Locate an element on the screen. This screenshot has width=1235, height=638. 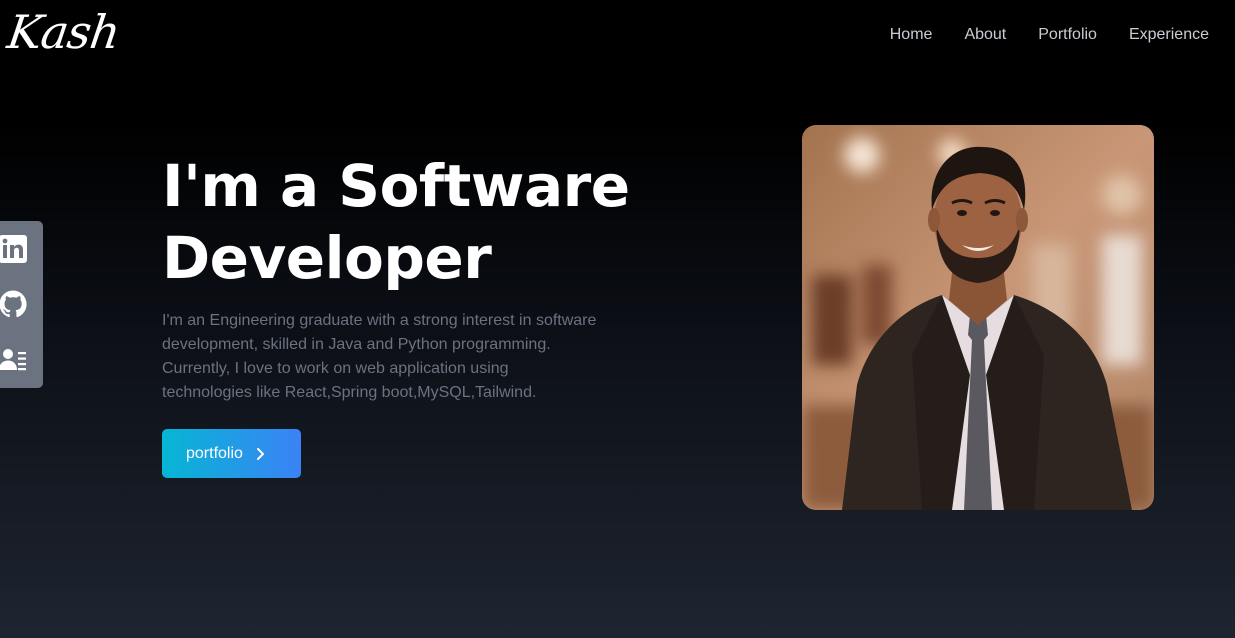
social-links-bar is located at coordinates (21, 304).